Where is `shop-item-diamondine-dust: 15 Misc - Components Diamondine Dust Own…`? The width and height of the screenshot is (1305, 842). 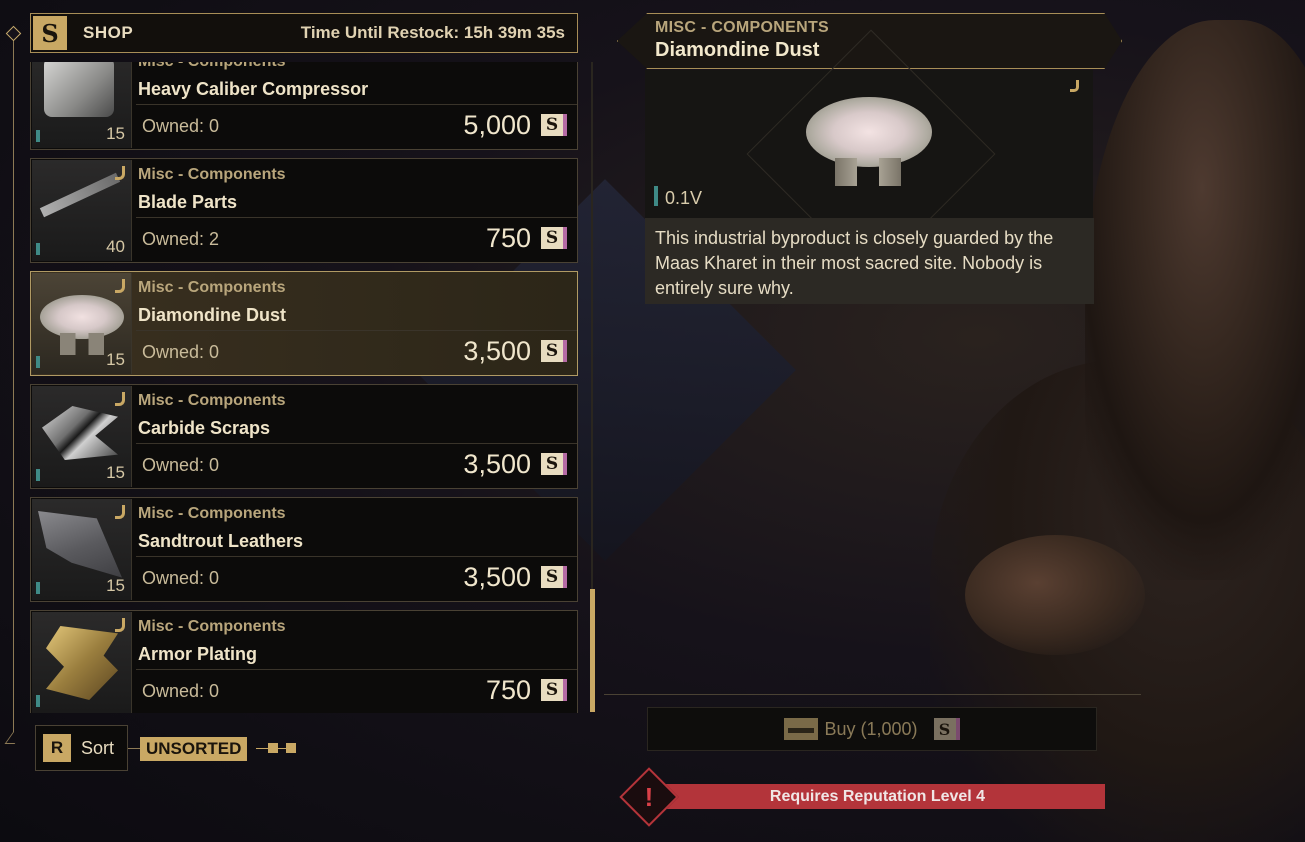 shop-item-diamondine-dust: 15 Misc - Components Diamondine Dust Own… is located at coordinates (304, 323).